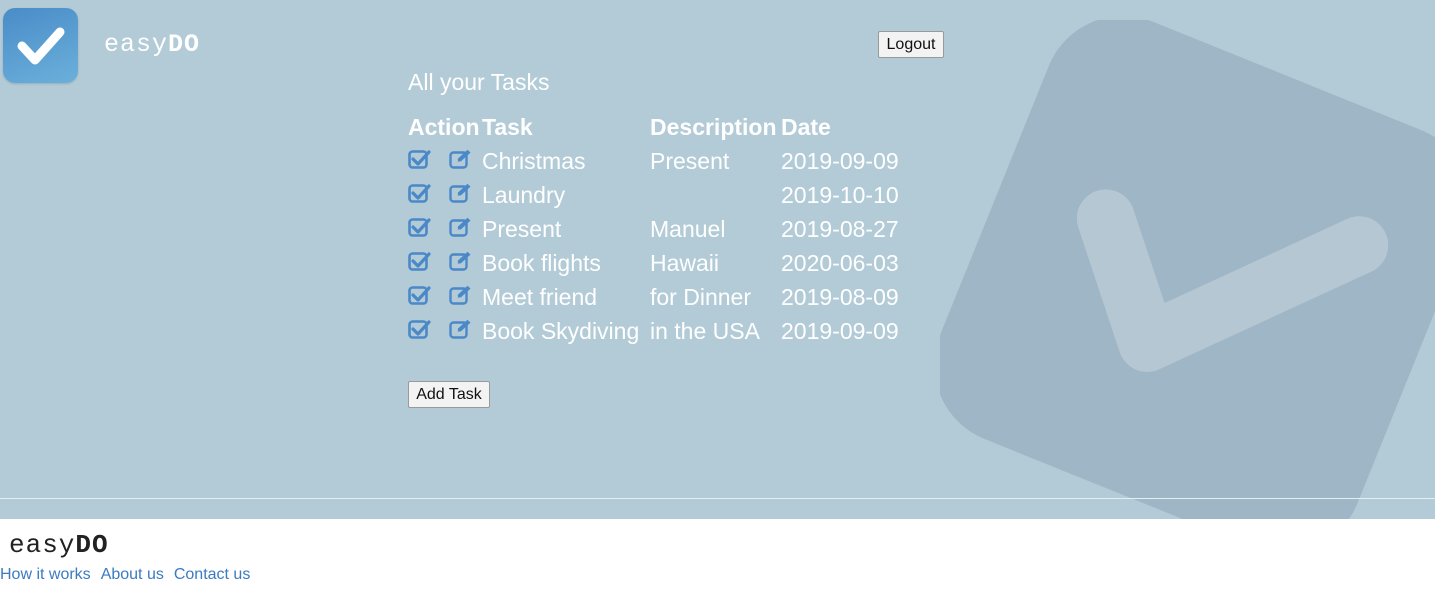  Describe the element at coordinates (840, 194) in the screenshot. I see `task-date: 2019-10-10` at that location.